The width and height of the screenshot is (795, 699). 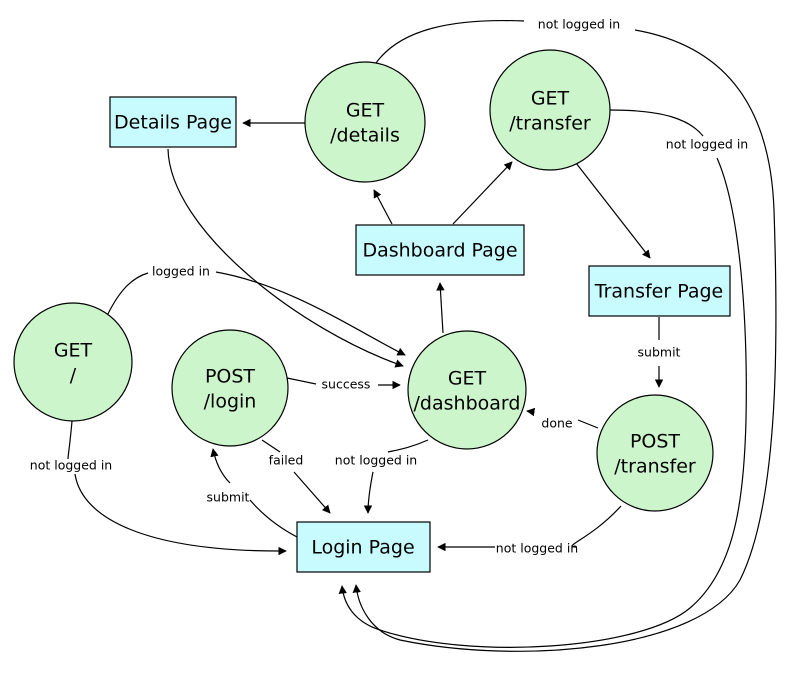 What do you see at coordinates (383, 207) in the screenshot?
I see `edge-dashboard-page-to-get-details` at bounding box center [383, 207].